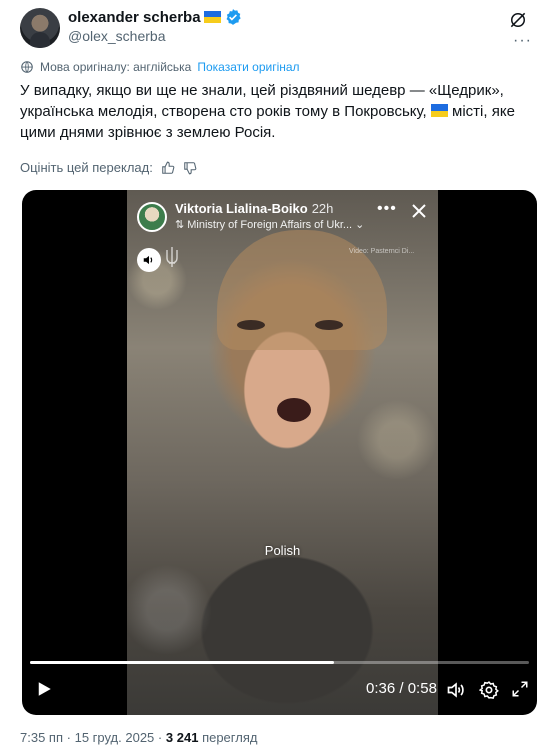  Describe the element at coordinates (116, 67) in the screenshot. I see `translation-language-label: Мова оригіналу: англійська` at that location.